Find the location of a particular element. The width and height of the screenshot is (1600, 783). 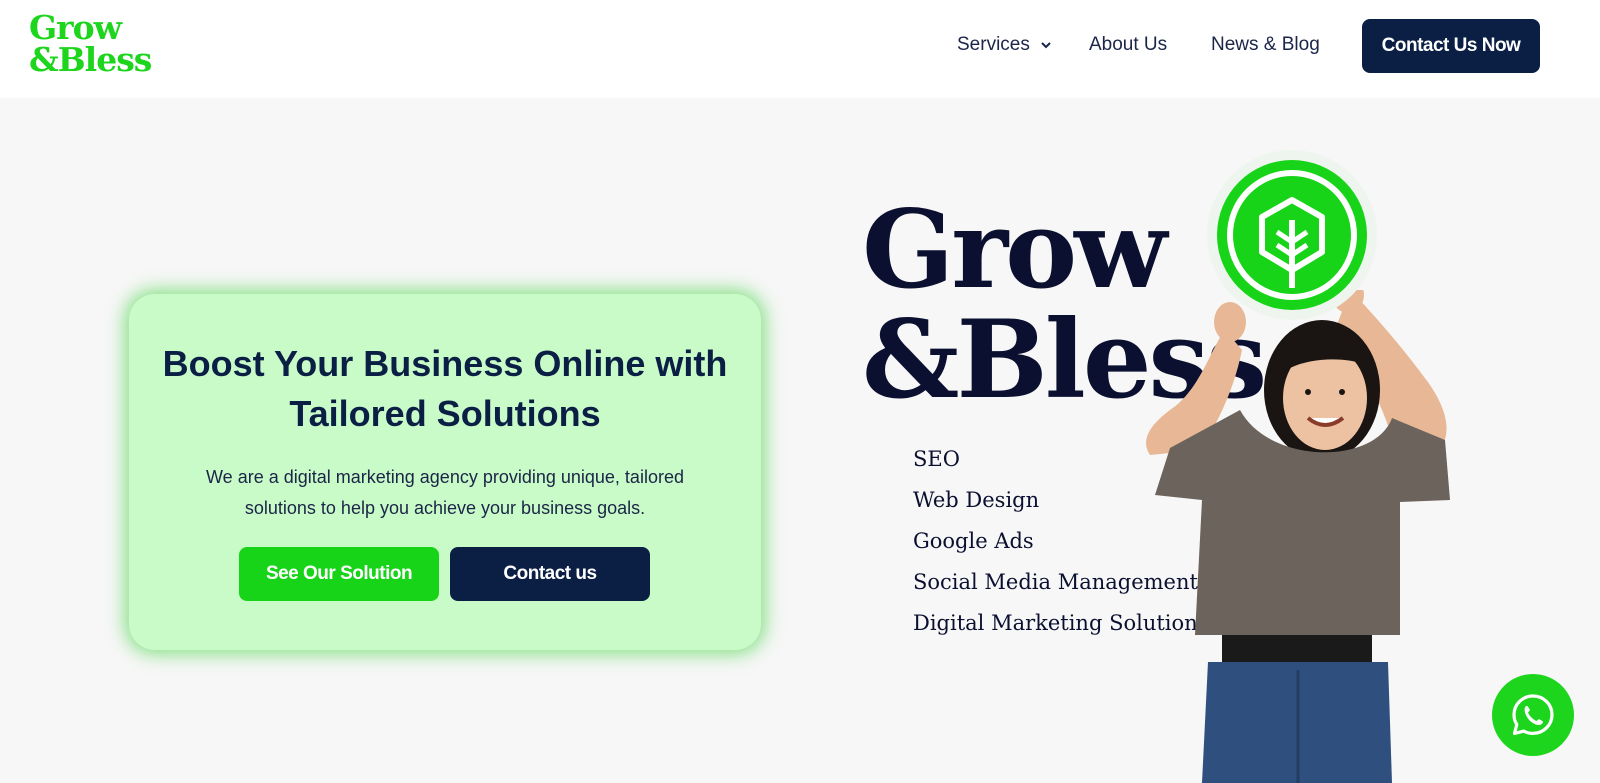

nav-services: Services is located at coordinates (1004, 45).